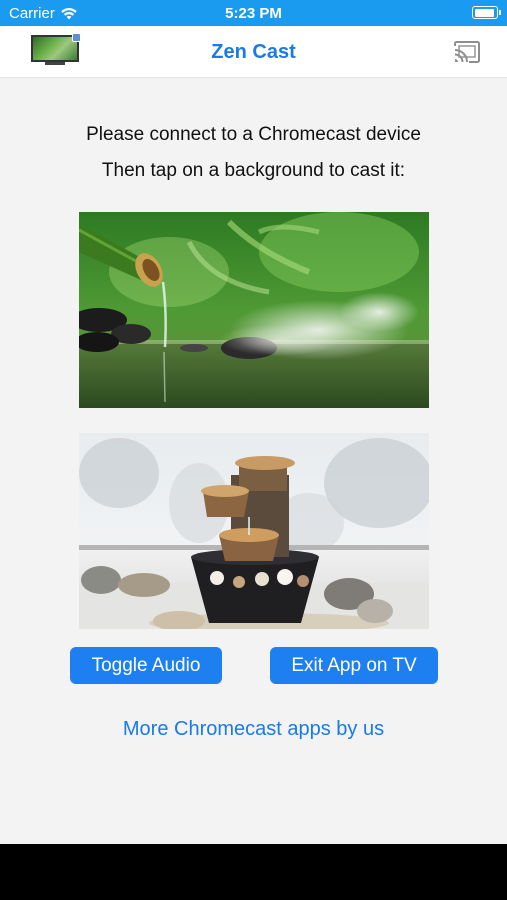 This screenshot has width=507, height=900. Describe the element at coordinates (253, 729) in the screenshot. I see `more-chromecast-apps-link: More Chromecast apps by us` at that location.